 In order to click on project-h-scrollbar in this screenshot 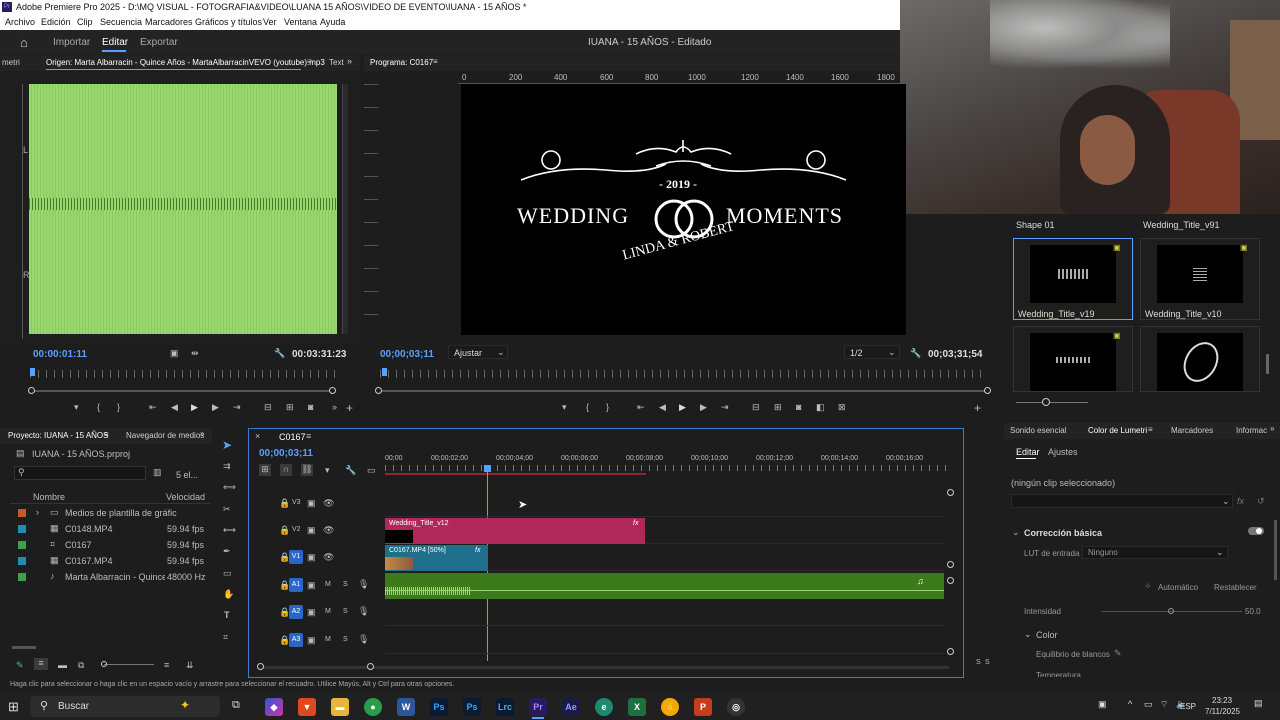, I will do `click(24, 647)`.